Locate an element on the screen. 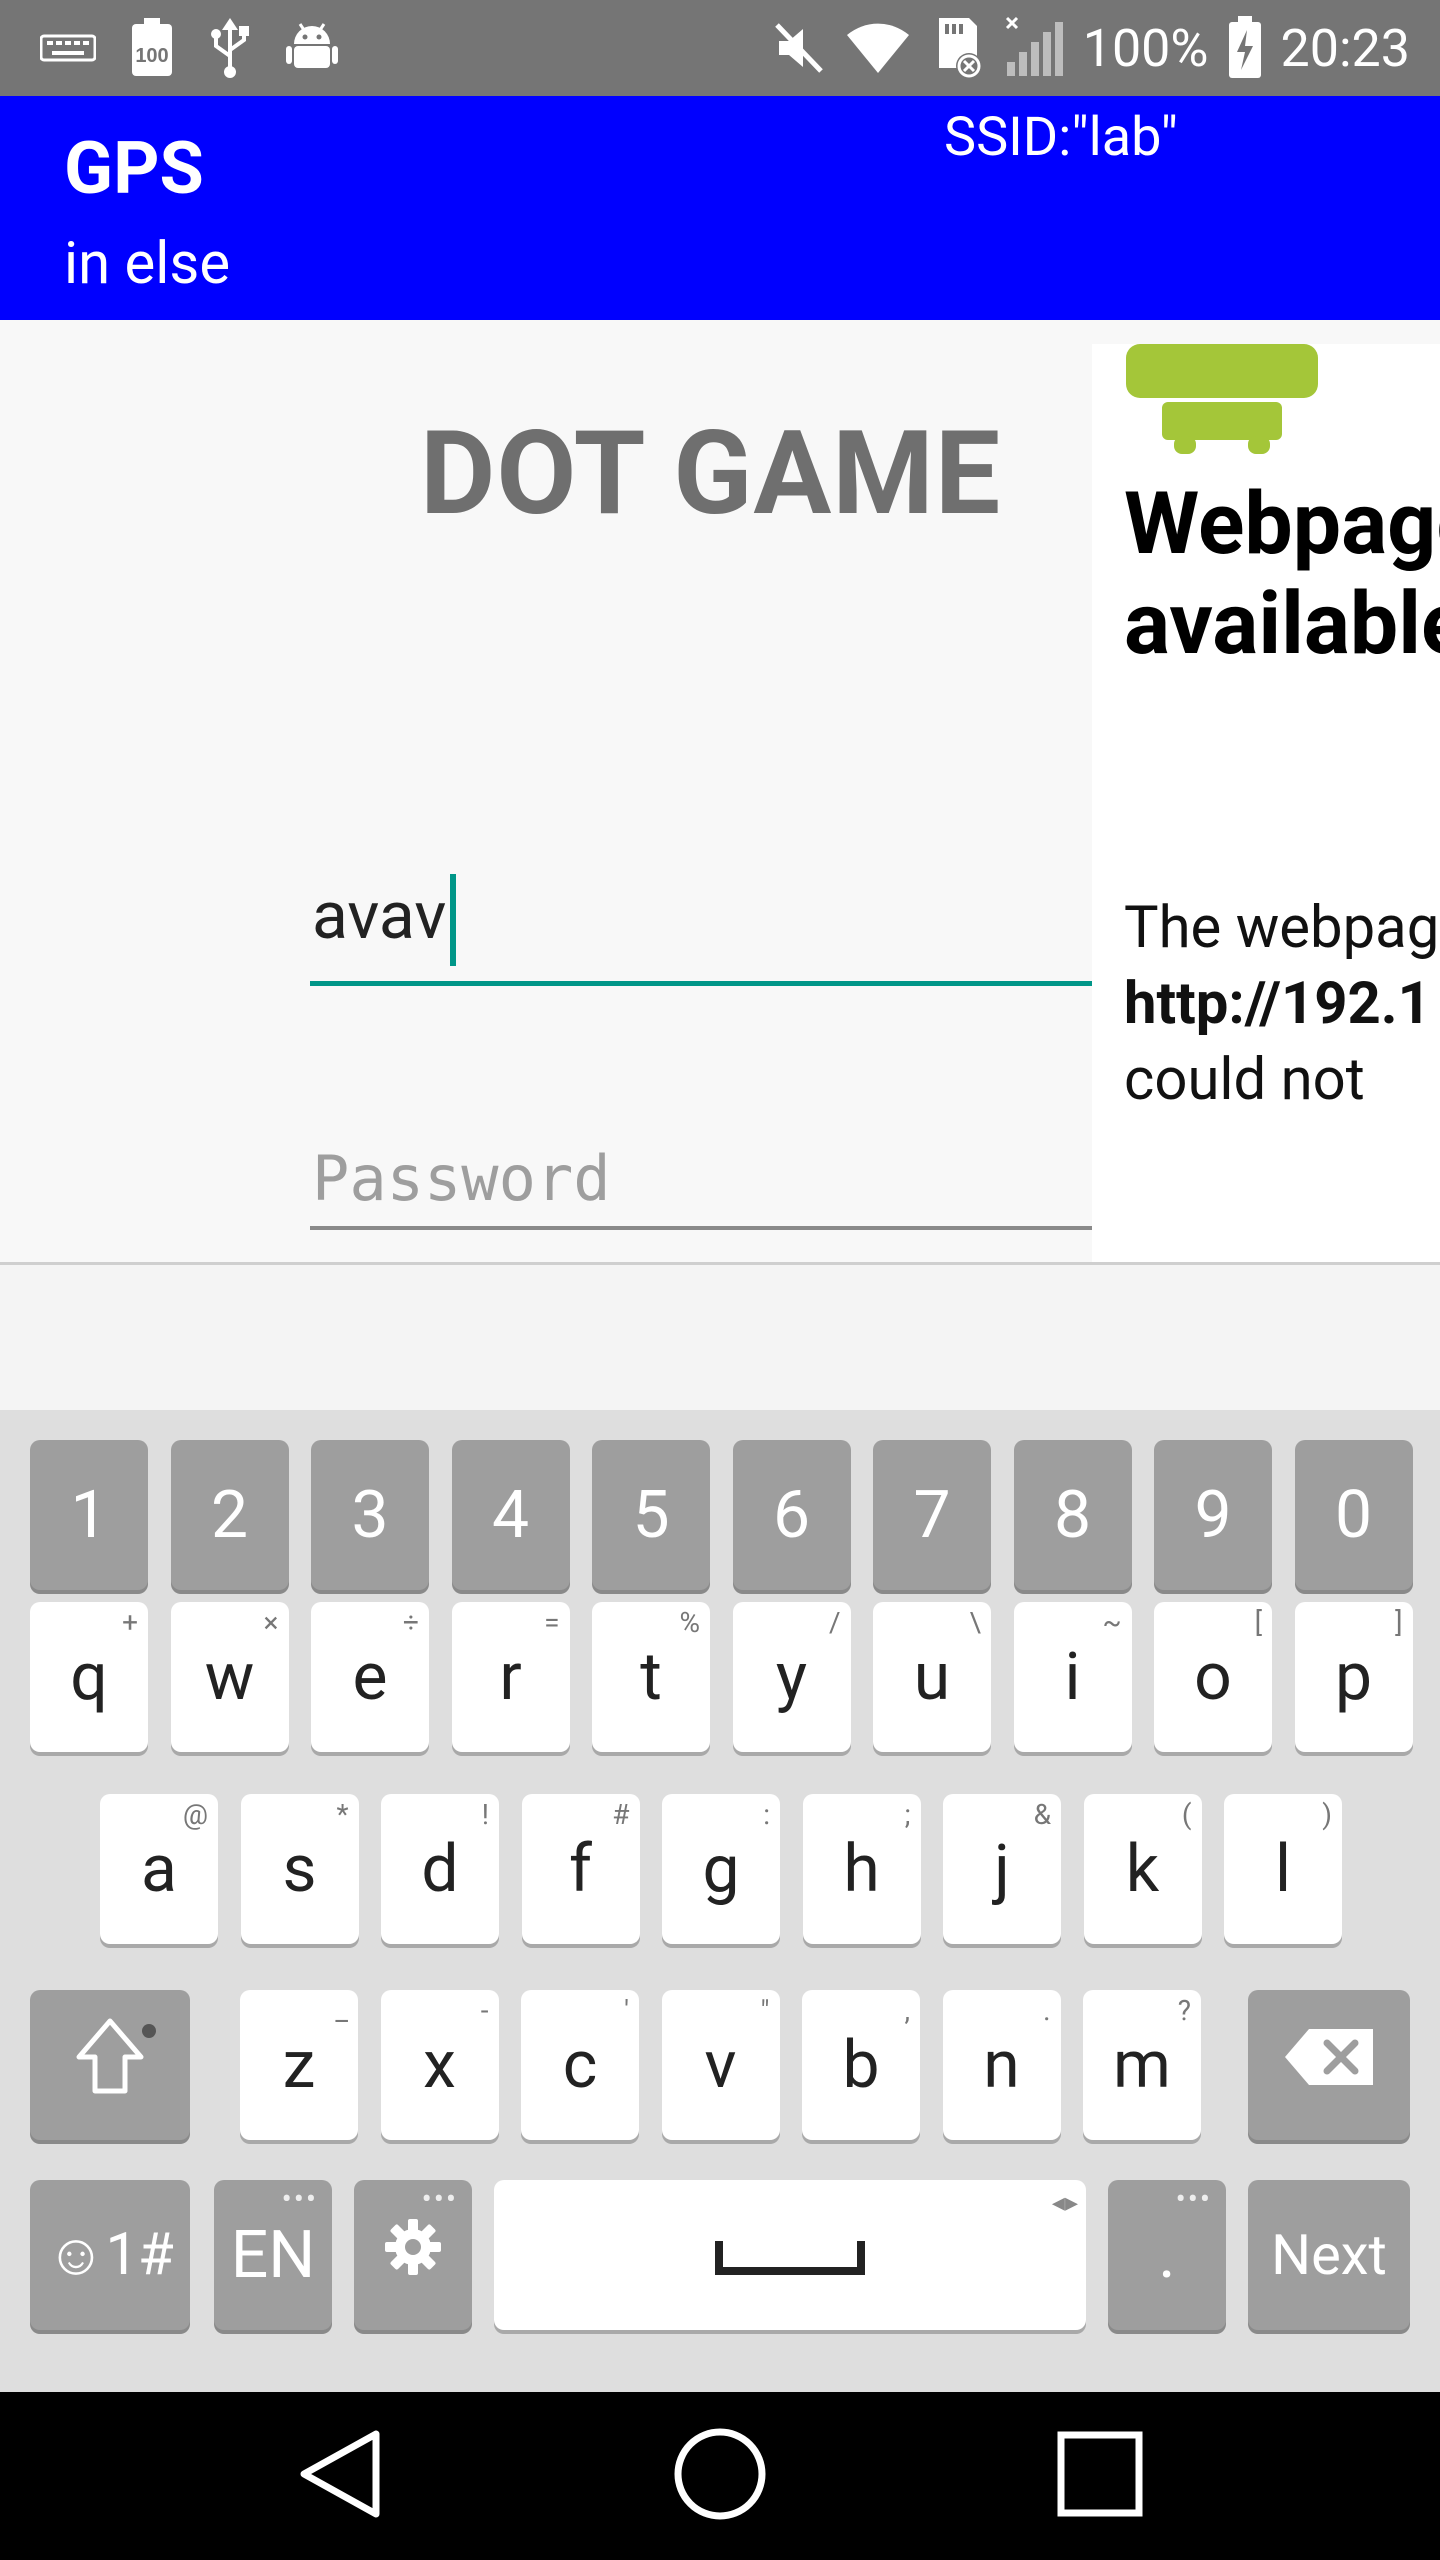  status-bar-right: 100% 20:23 is located at coordinates (1091, 48).